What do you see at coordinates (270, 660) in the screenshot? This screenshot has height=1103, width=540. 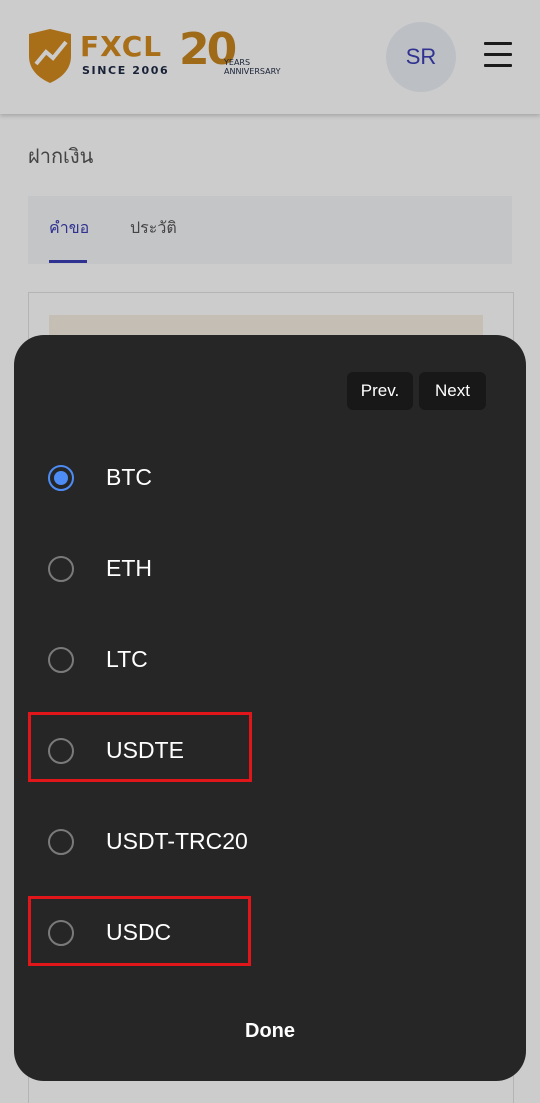 I see `option-ltc: LTC` at bounding box center [270, 660].